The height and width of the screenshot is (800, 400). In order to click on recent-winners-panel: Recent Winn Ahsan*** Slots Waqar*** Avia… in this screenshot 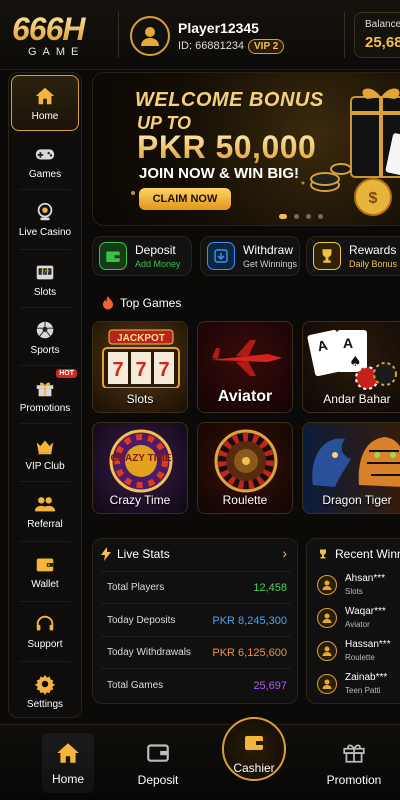, I will do `click(353, 621)`.